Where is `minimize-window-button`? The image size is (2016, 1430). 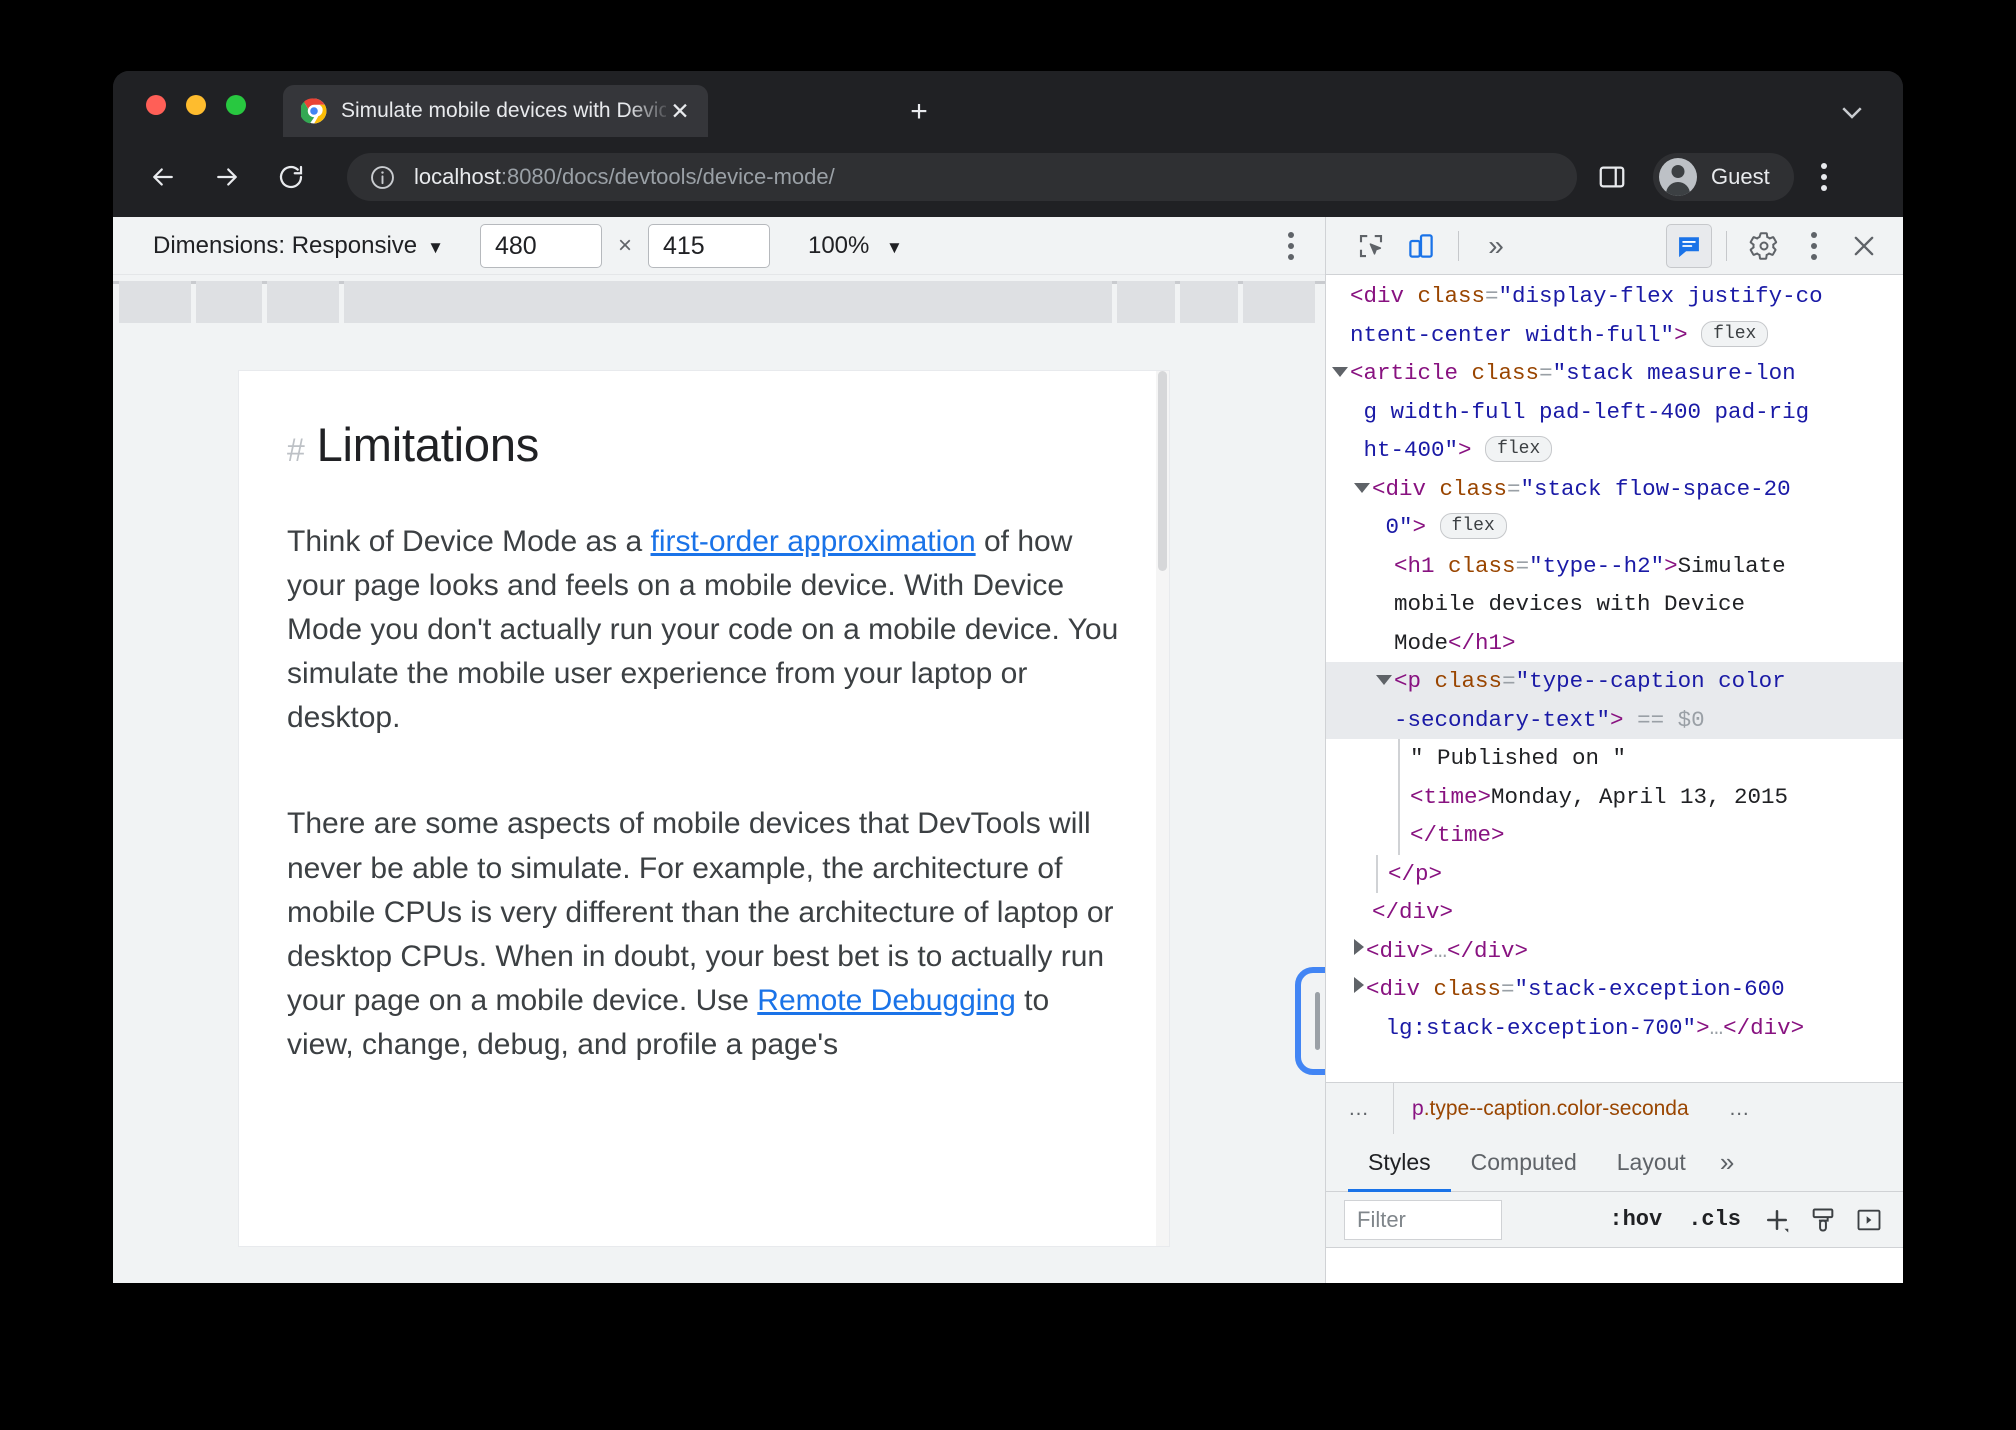
minimize-window-button is located at coordinates (196, 105).